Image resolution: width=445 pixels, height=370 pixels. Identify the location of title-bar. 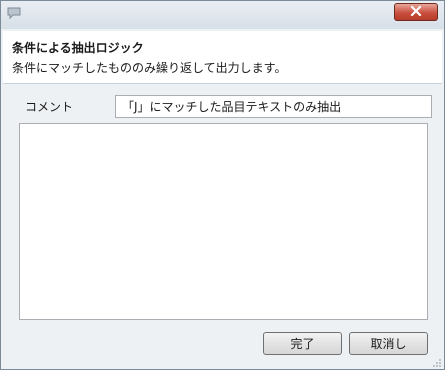
(222, 15).